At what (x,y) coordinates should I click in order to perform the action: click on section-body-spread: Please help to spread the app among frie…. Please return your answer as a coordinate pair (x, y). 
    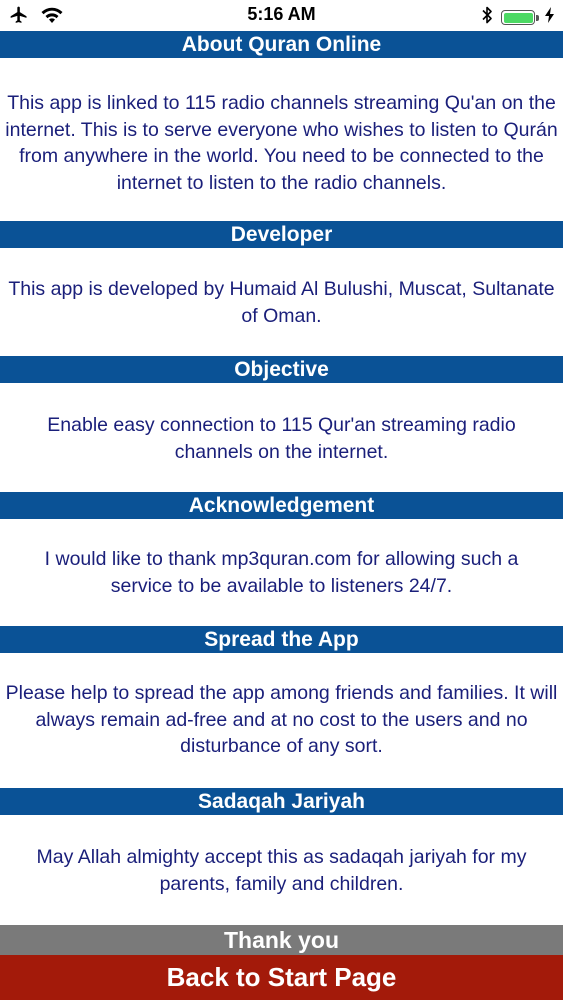
    Looking at the image, I should click on (281, 719).